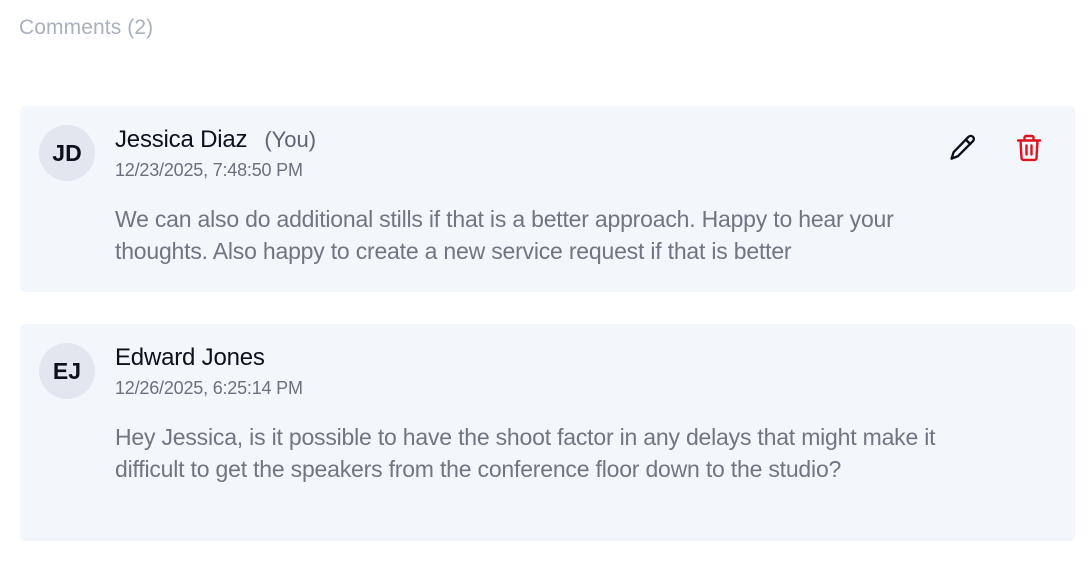 The image size is (1092, 581). Describe the element at coordinates (190, 357) in the screenshot. I see `author-name: Edward Jones` at that location.